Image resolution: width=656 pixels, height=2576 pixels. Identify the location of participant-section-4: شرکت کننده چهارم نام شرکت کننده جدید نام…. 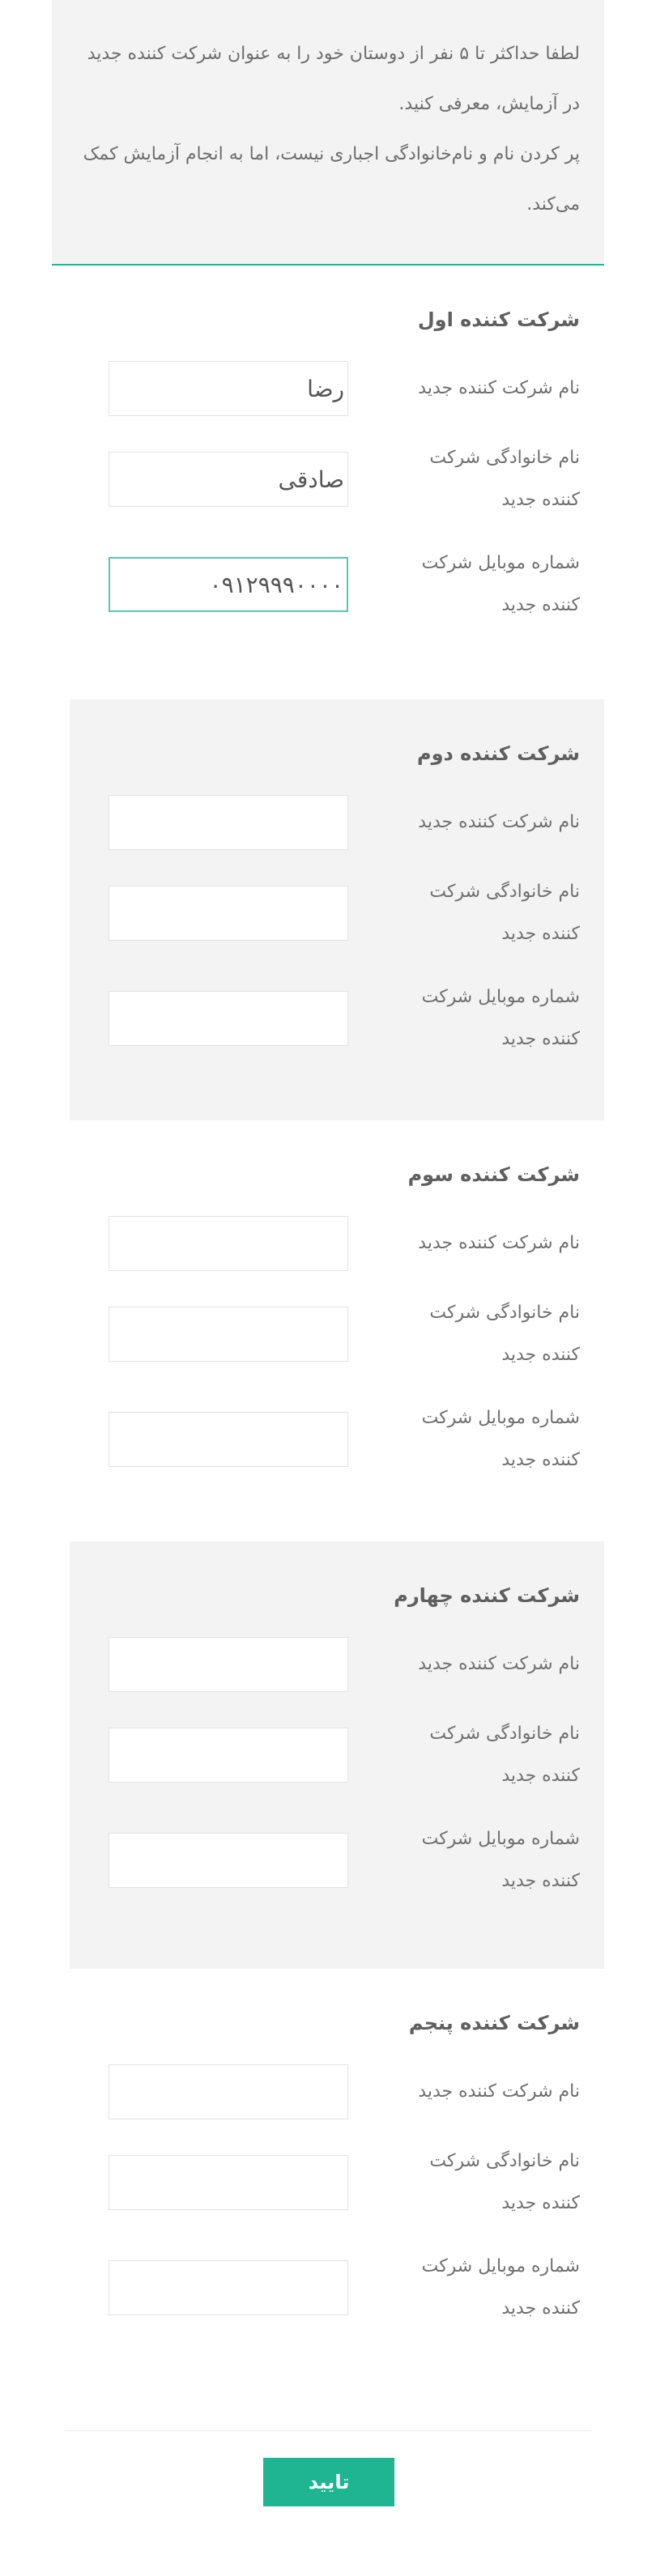
(337, 1755).